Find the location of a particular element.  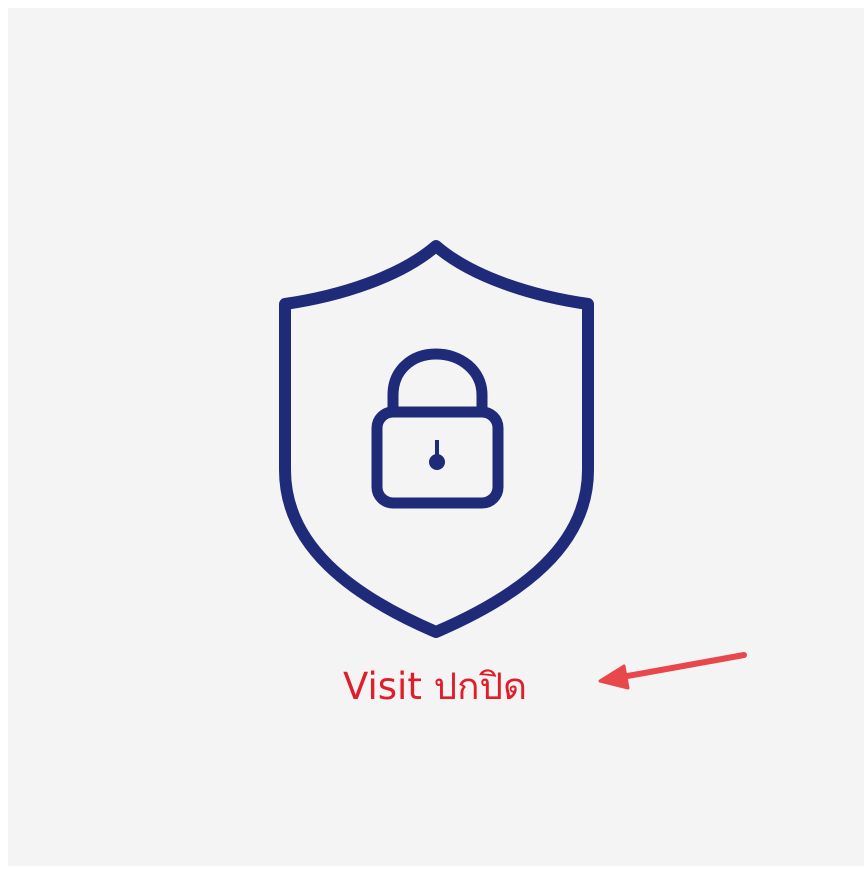

keyhole-stem is located at coordinates (437, 450).